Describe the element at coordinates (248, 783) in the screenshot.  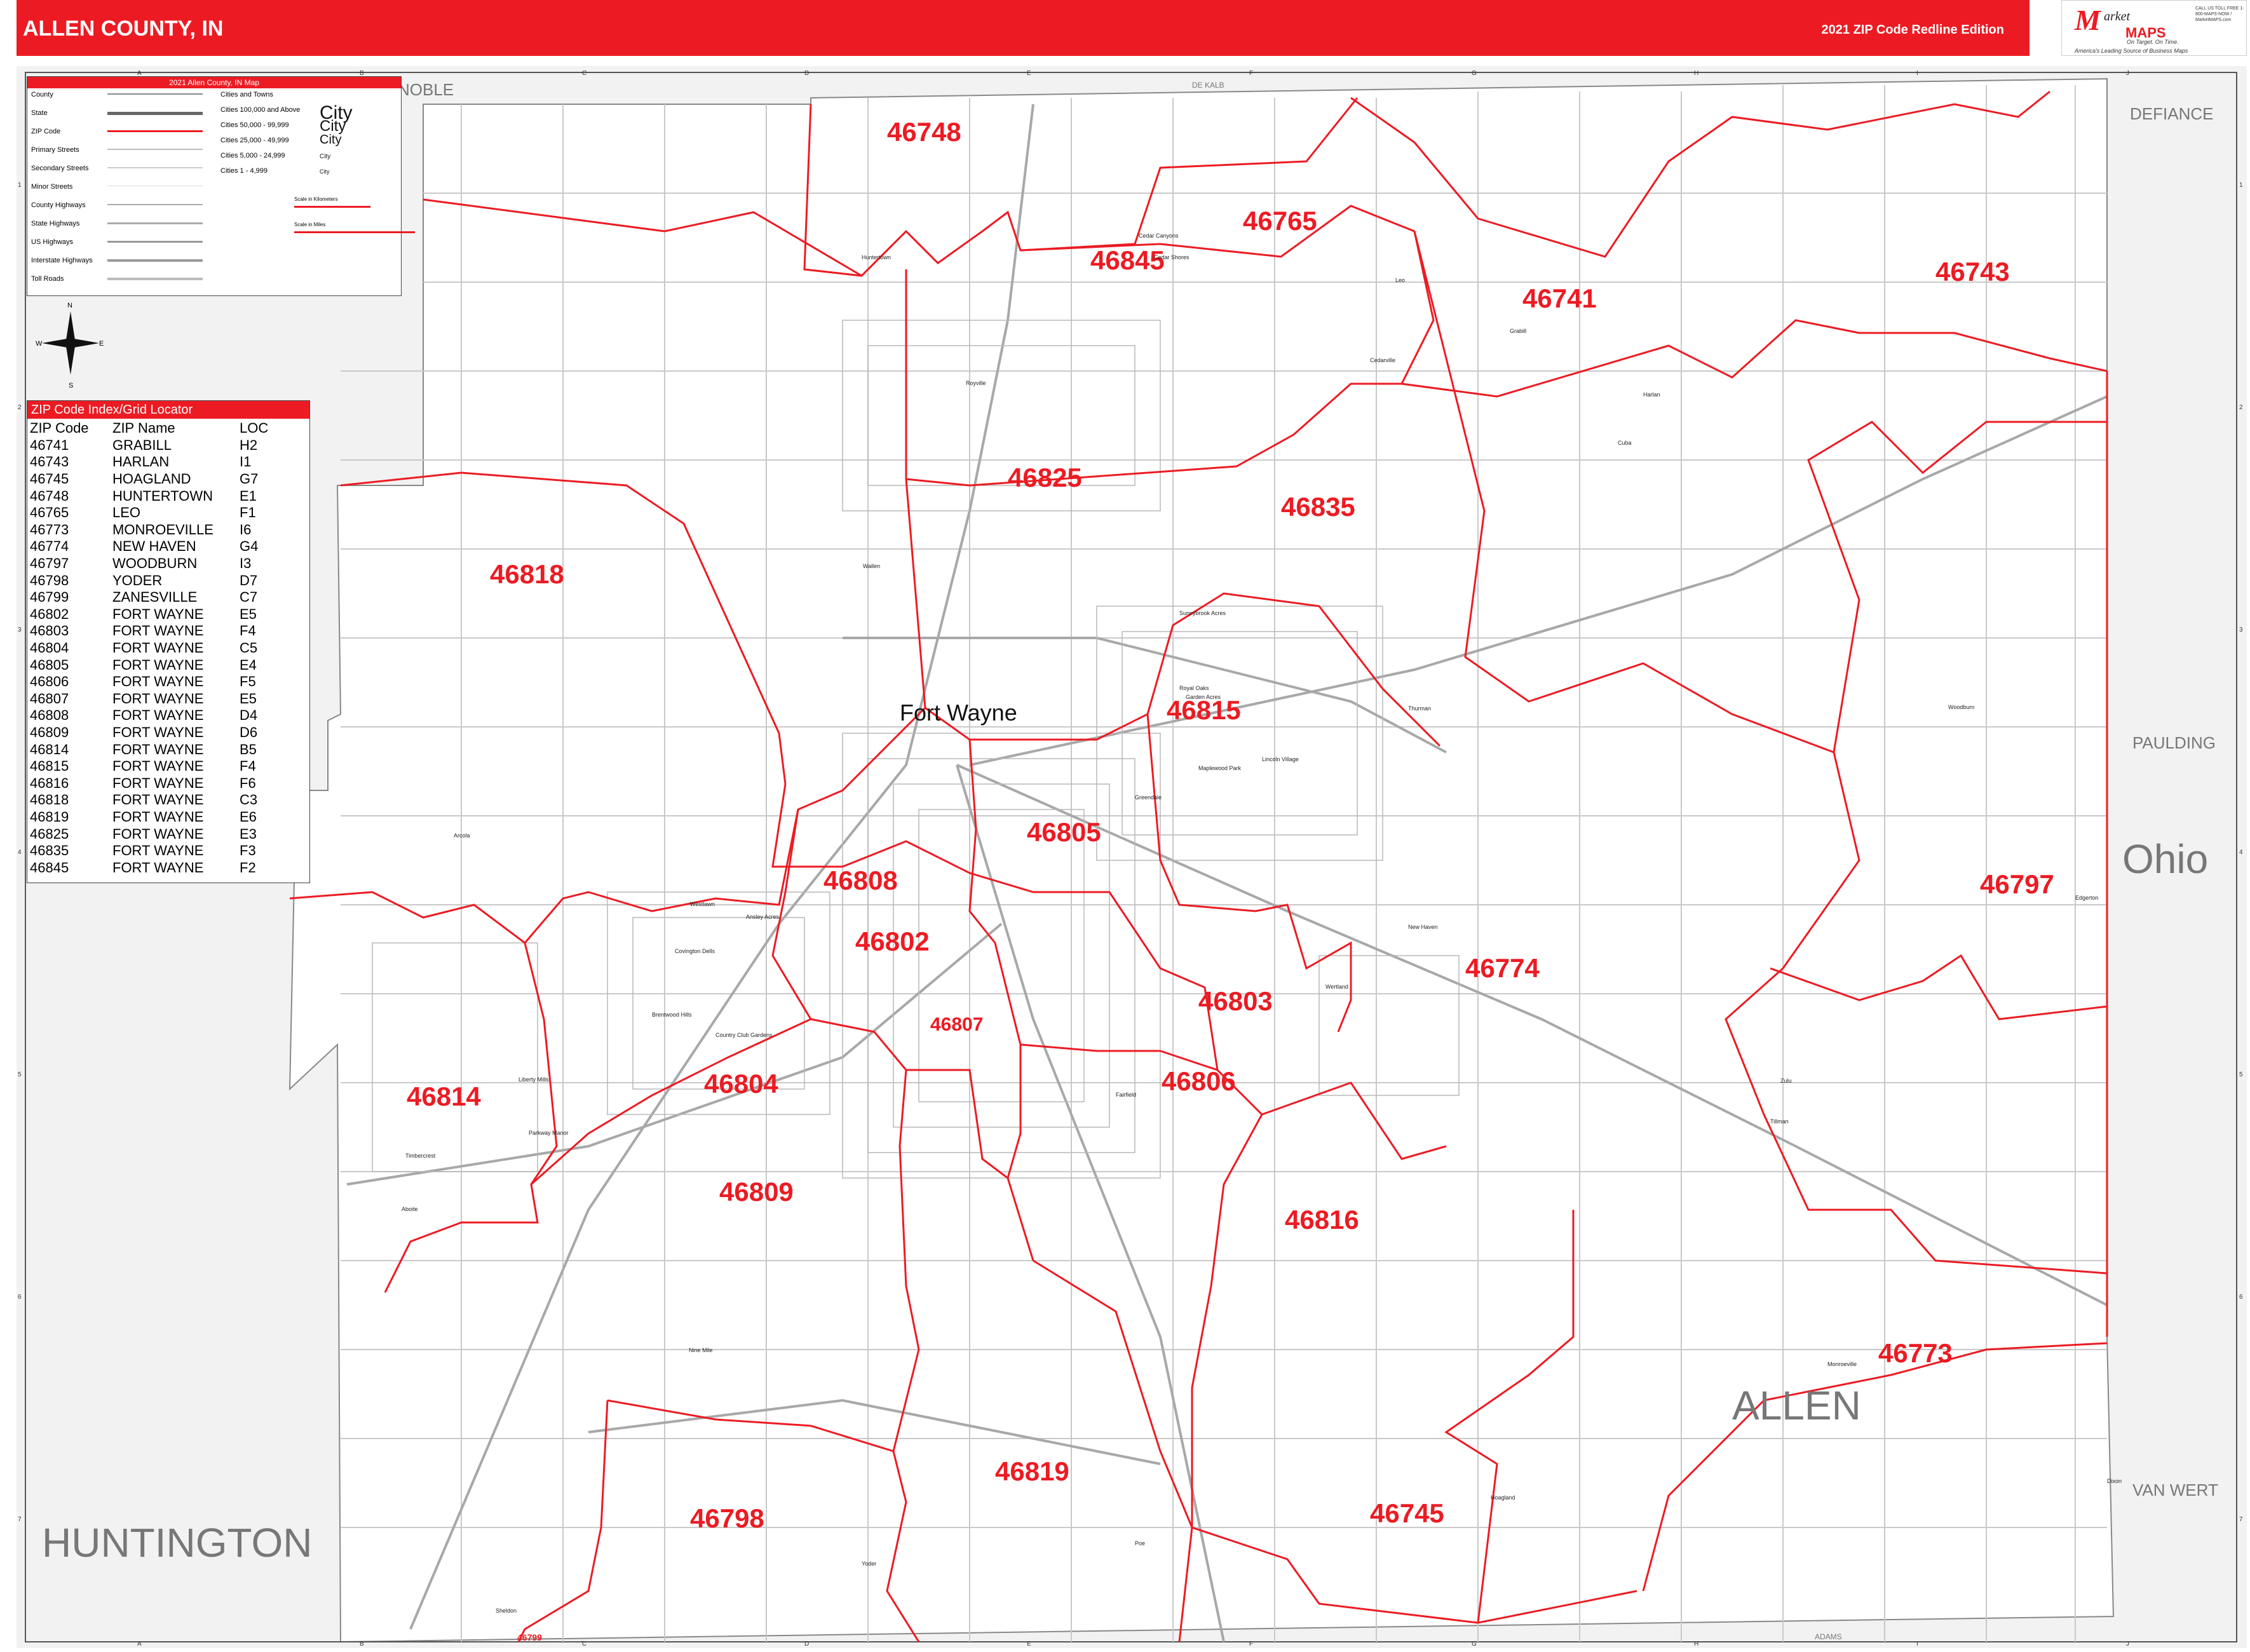
I see `zip-loc-cell: F6` at that location.